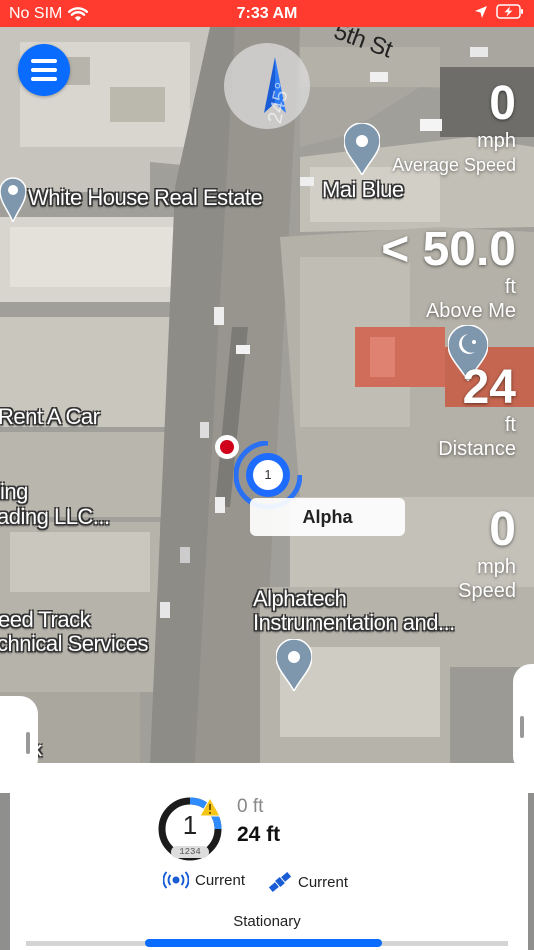 The image size is (534, 950). I want to click on location-arrow-icon, so click(481, 11).